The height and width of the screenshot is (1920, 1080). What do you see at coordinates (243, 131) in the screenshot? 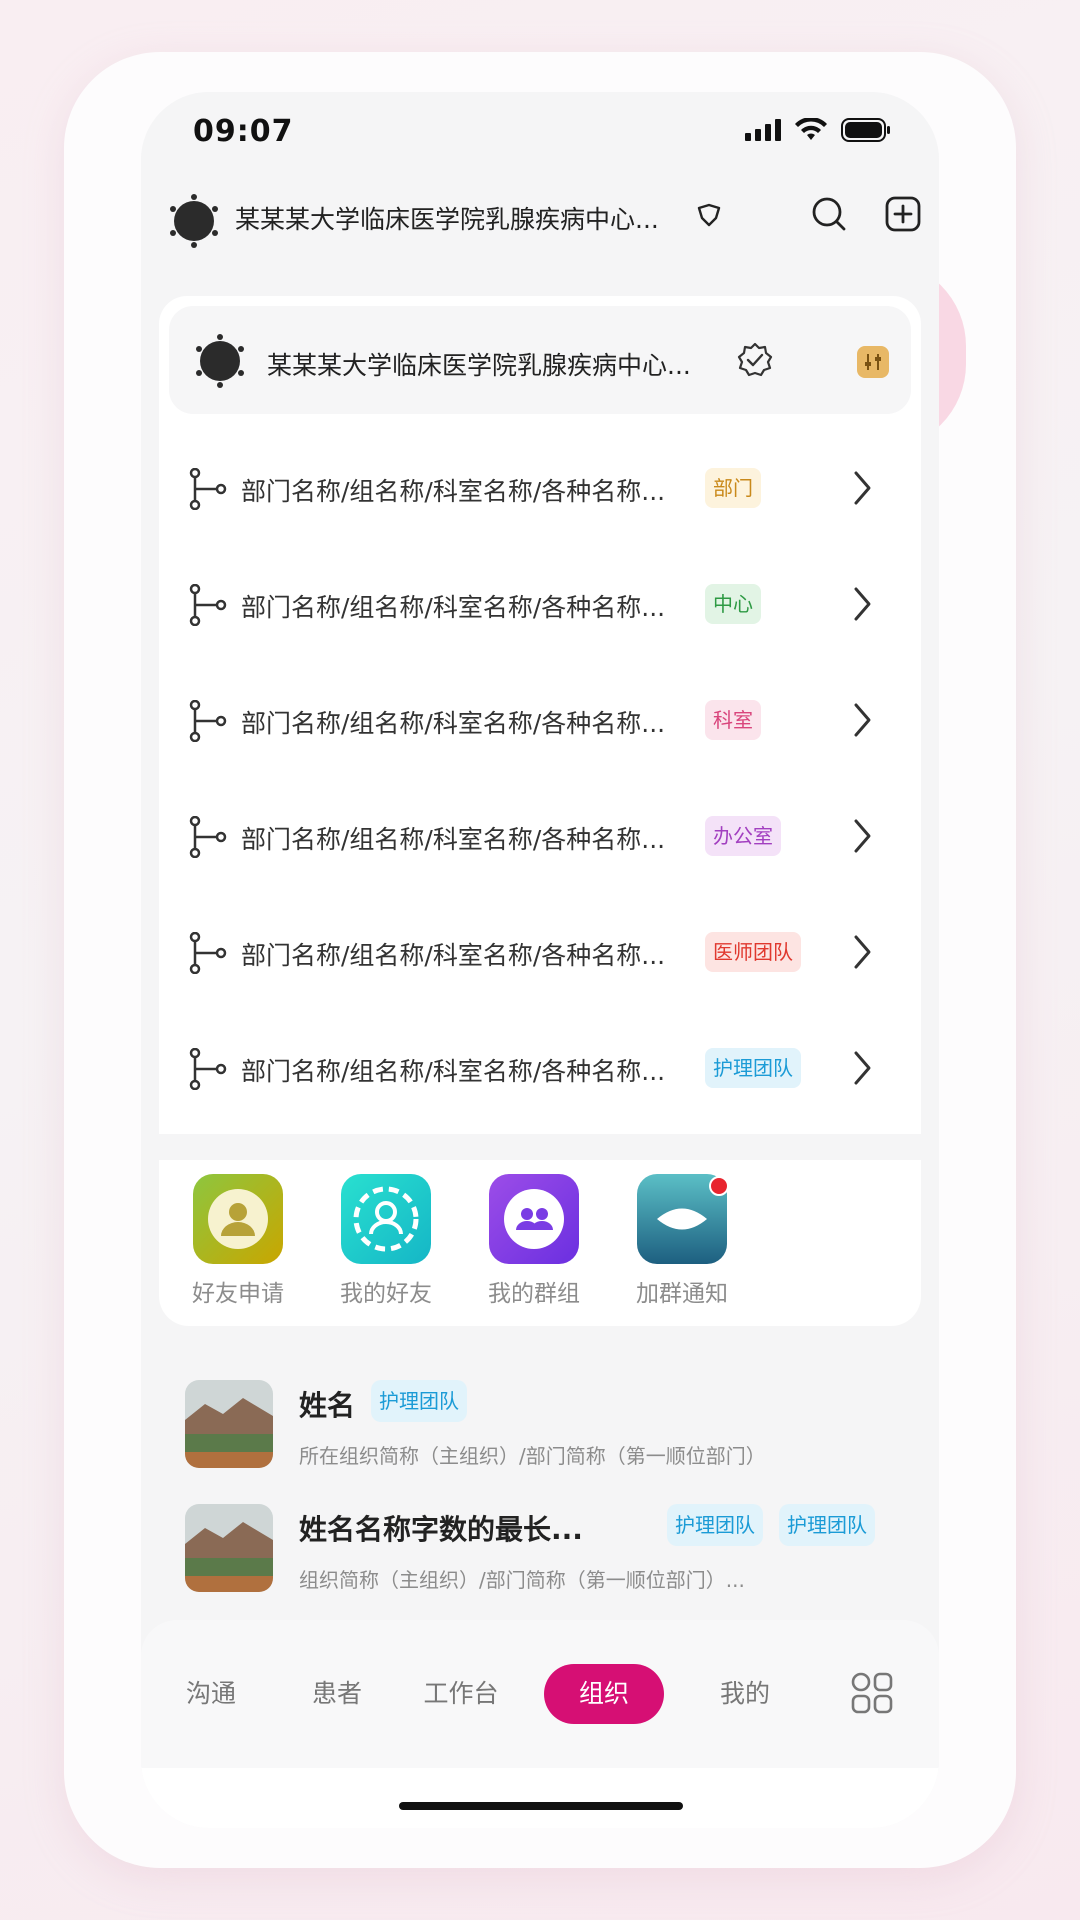
I see `status-time: 09:07` at bounding box center [243, 131].